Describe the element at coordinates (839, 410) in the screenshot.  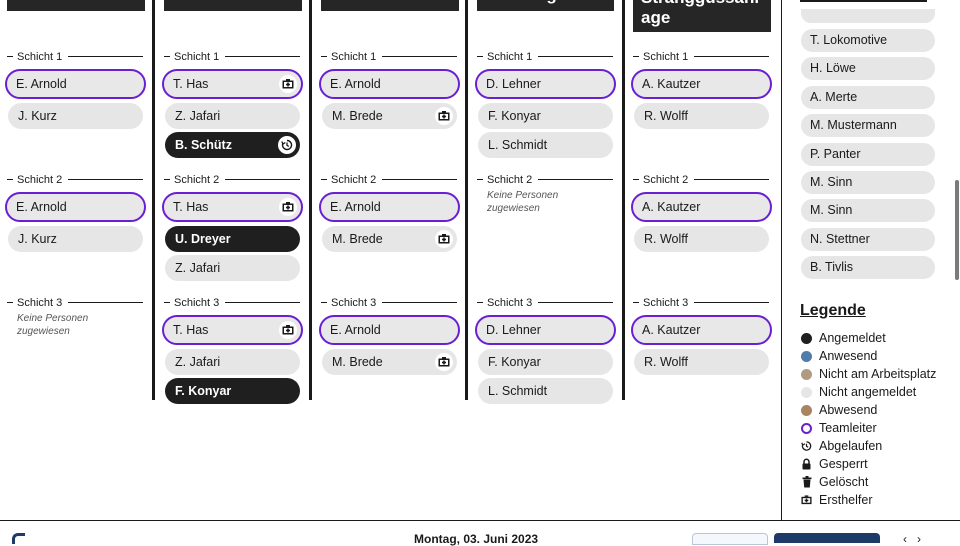
I see `legend-item: Abwesend` at that location.